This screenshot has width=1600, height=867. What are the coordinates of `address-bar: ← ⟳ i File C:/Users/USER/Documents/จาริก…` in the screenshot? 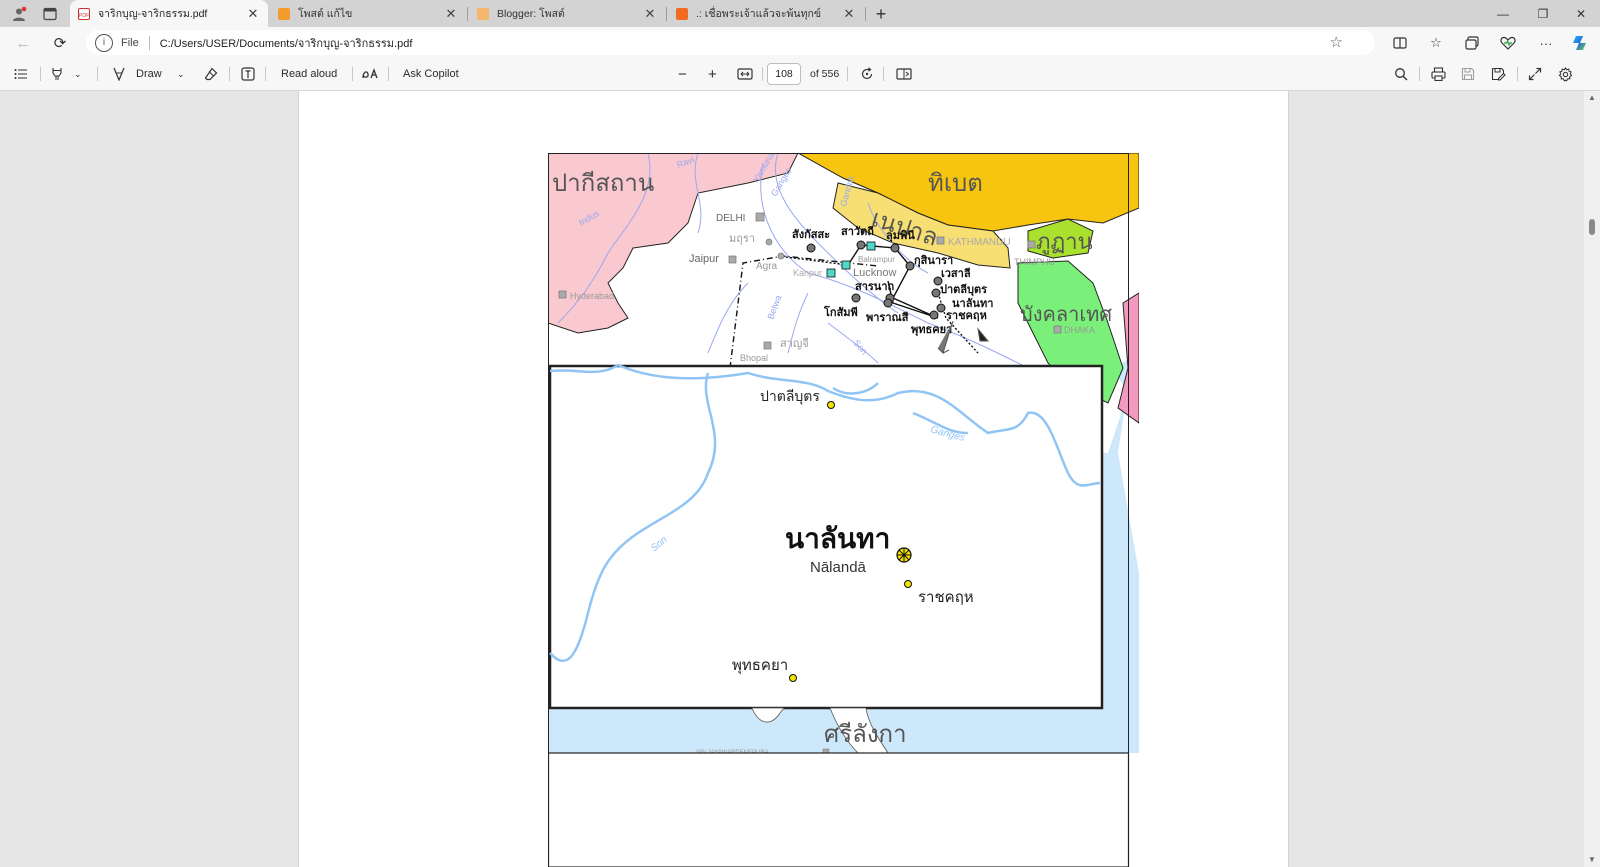 It's located at (800, 42).